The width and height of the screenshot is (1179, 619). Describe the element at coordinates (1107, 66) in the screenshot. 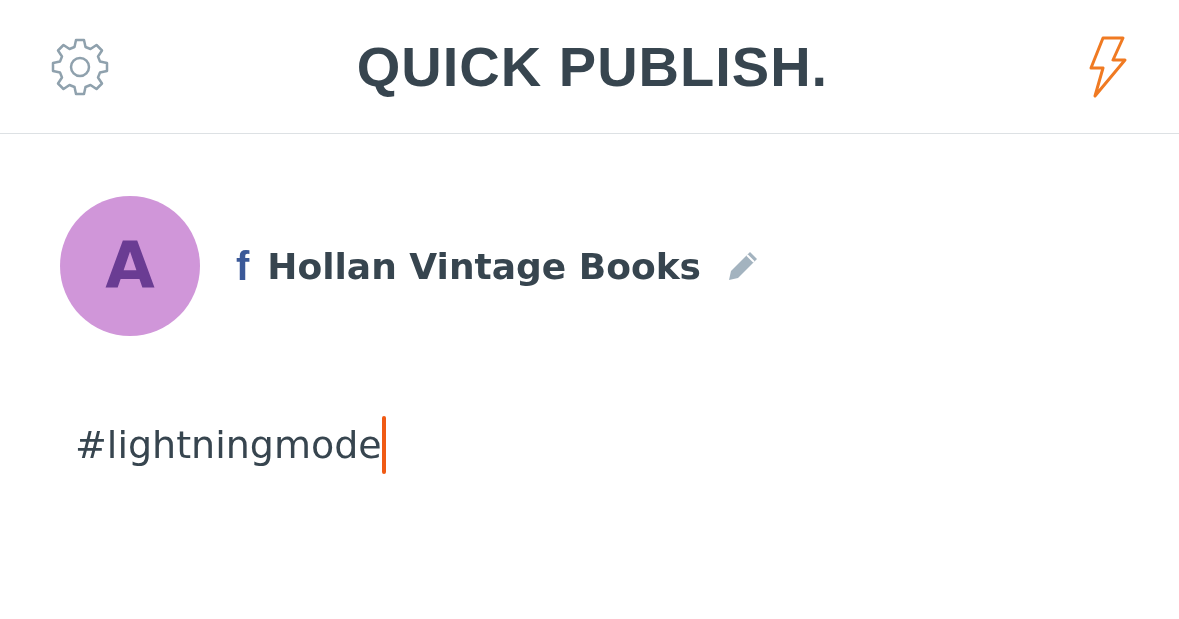

I see `lightning-icon` at that location.